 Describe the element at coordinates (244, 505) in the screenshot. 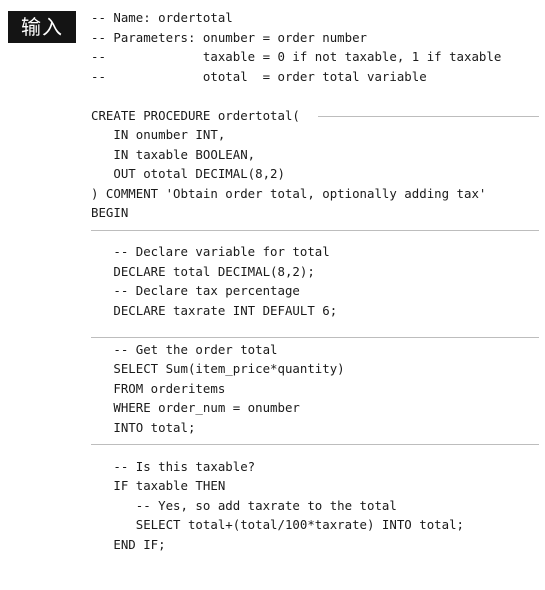

I see `code-line: -- Yes, so add taxrate to the total` at that location.